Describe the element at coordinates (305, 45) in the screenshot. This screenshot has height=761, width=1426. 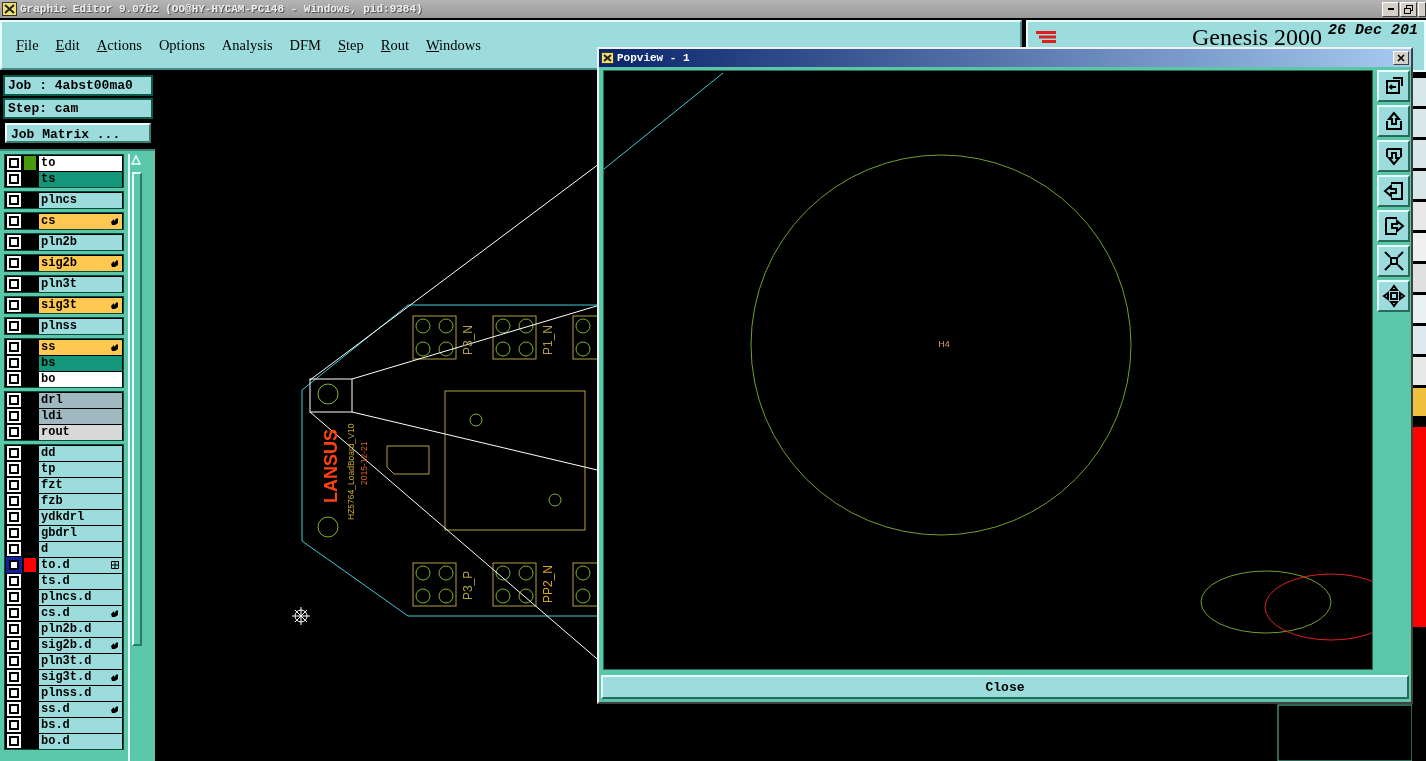
I see `menu-item: DFM` at that location.